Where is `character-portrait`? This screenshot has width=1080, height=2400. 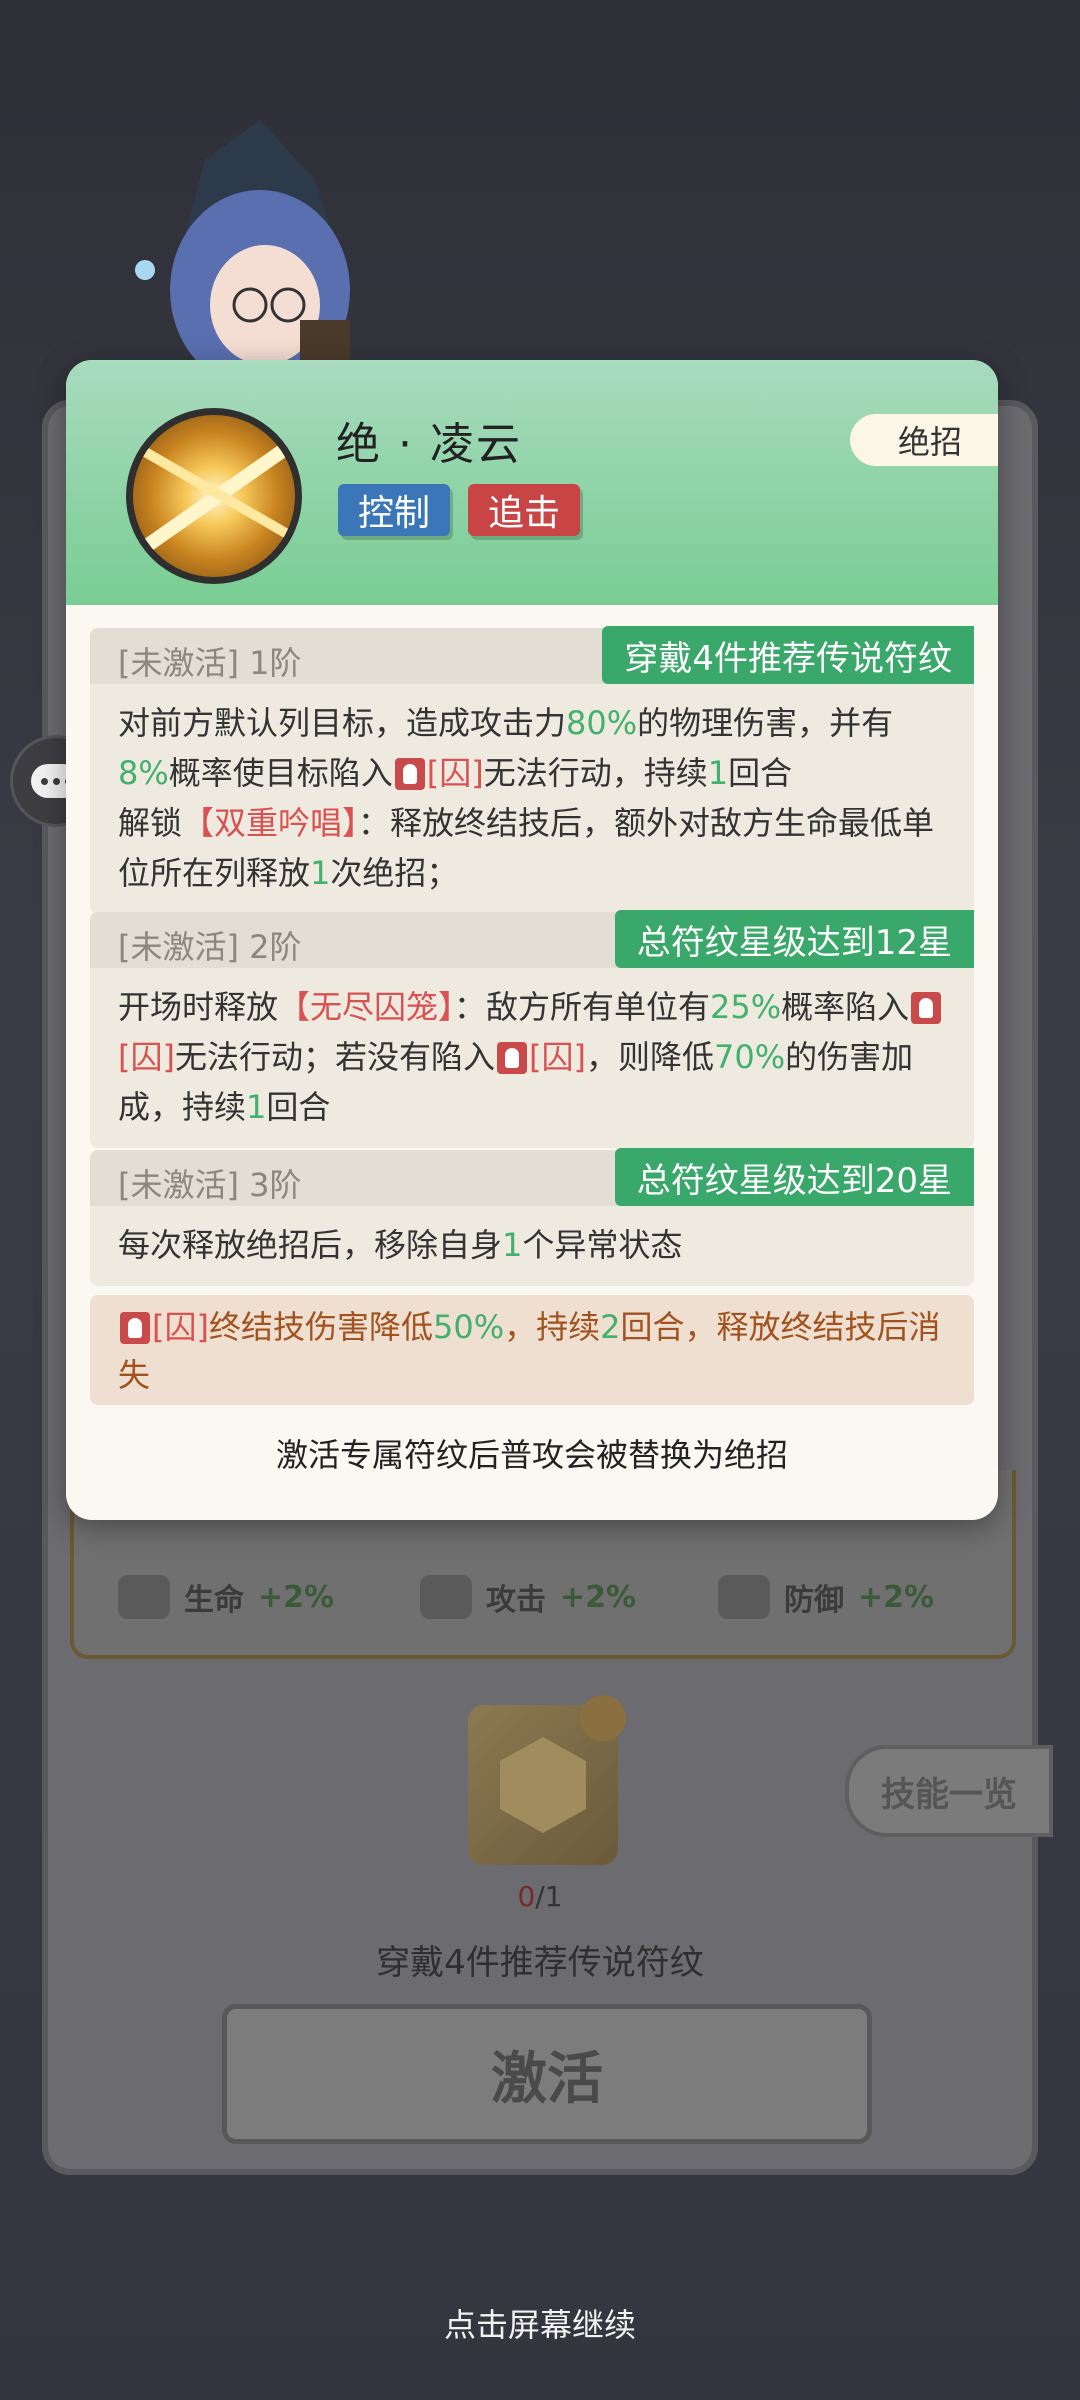 character-portrait is located at coordinates (242, 250).